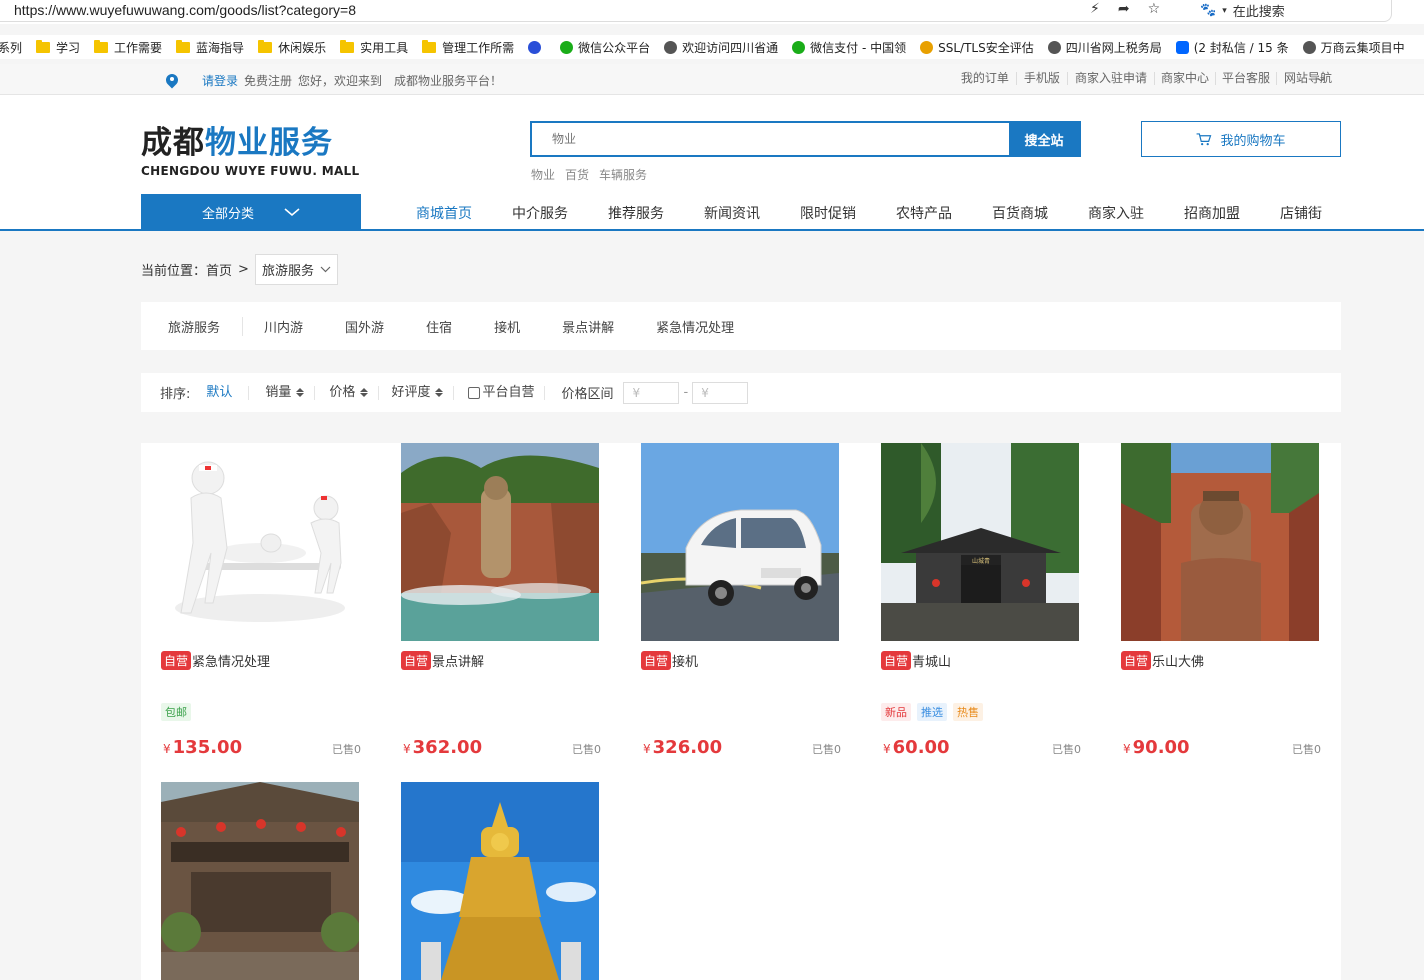 This screenshot has height=980, width=1424. What do you see at coordinates (268, 80) in the screenshot?
I see `register-link: 免费注册` at bounding box center [268, 80].